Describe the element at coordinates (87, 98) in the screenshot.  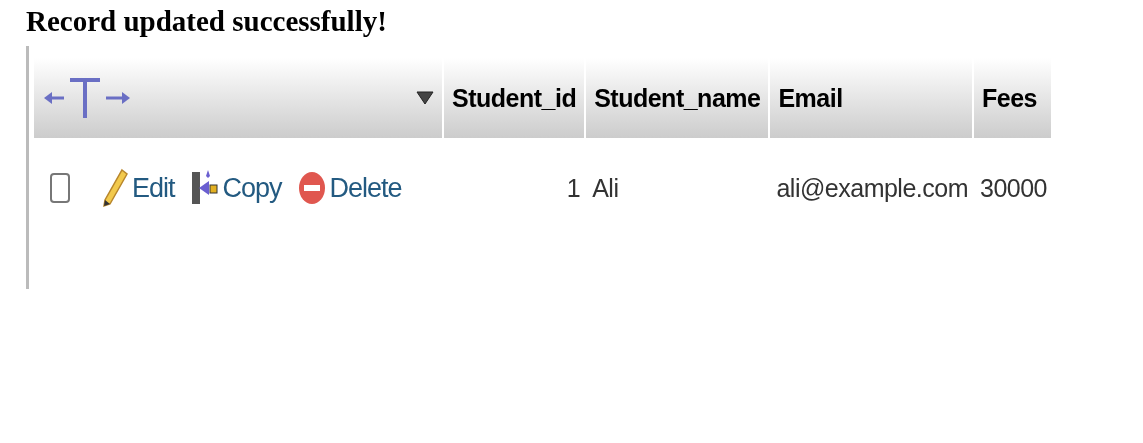
I see `column-resize-icon` at that location.